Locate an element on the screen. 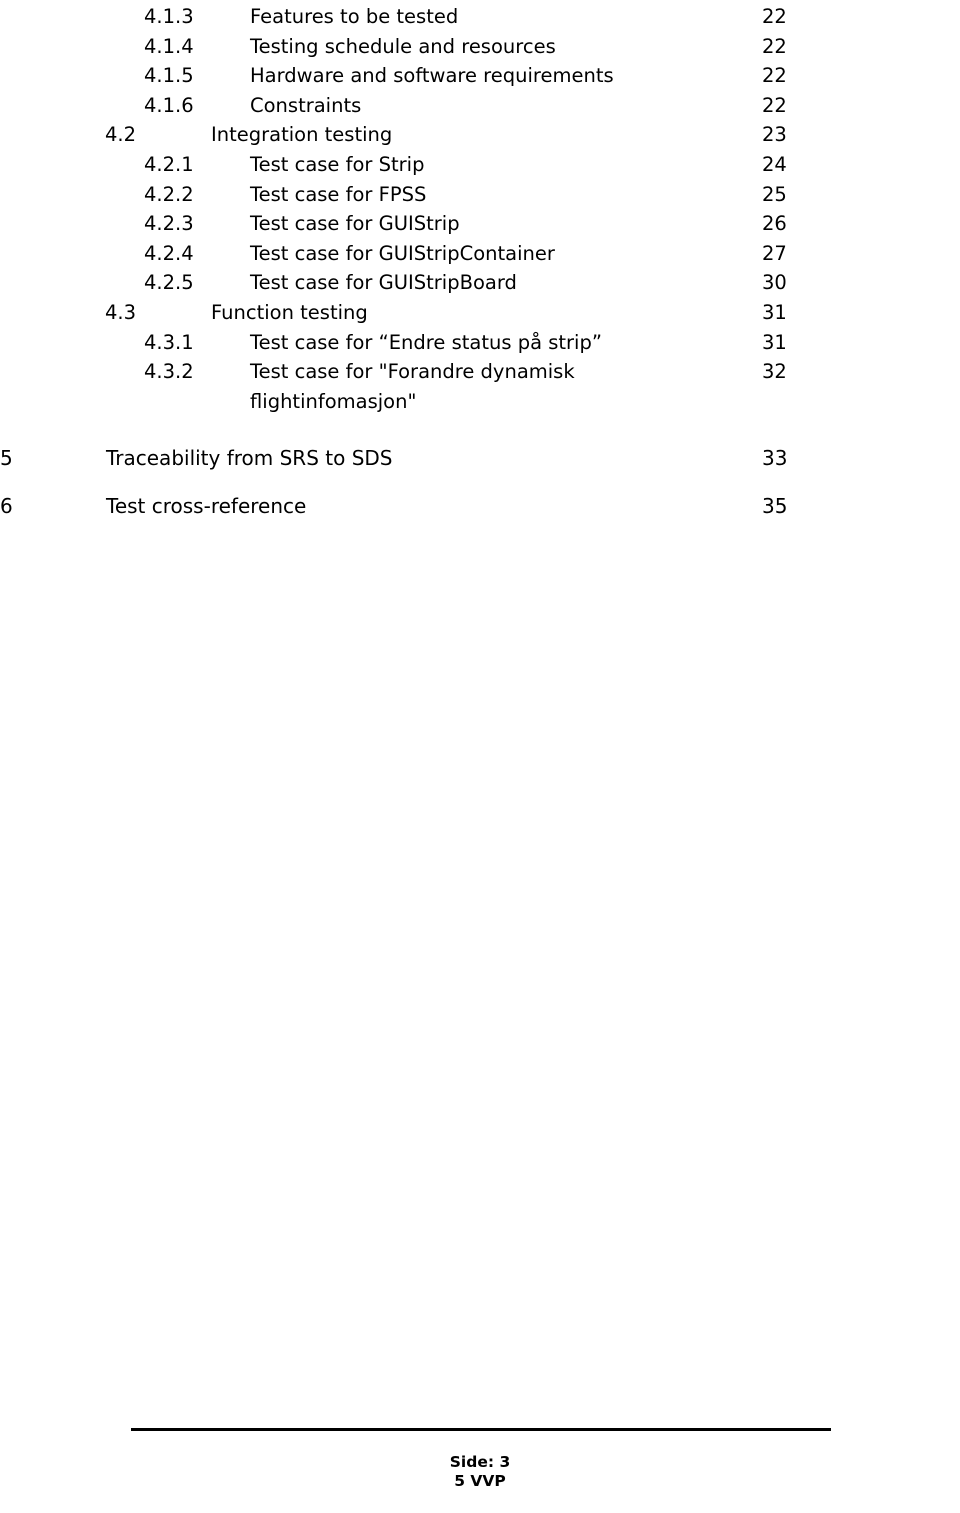 The width and height of the screenshot is (960, 1513). toc-row: 4.2.4 Test case for GUIStripContainer 27 is located at coordinates (480, 254).